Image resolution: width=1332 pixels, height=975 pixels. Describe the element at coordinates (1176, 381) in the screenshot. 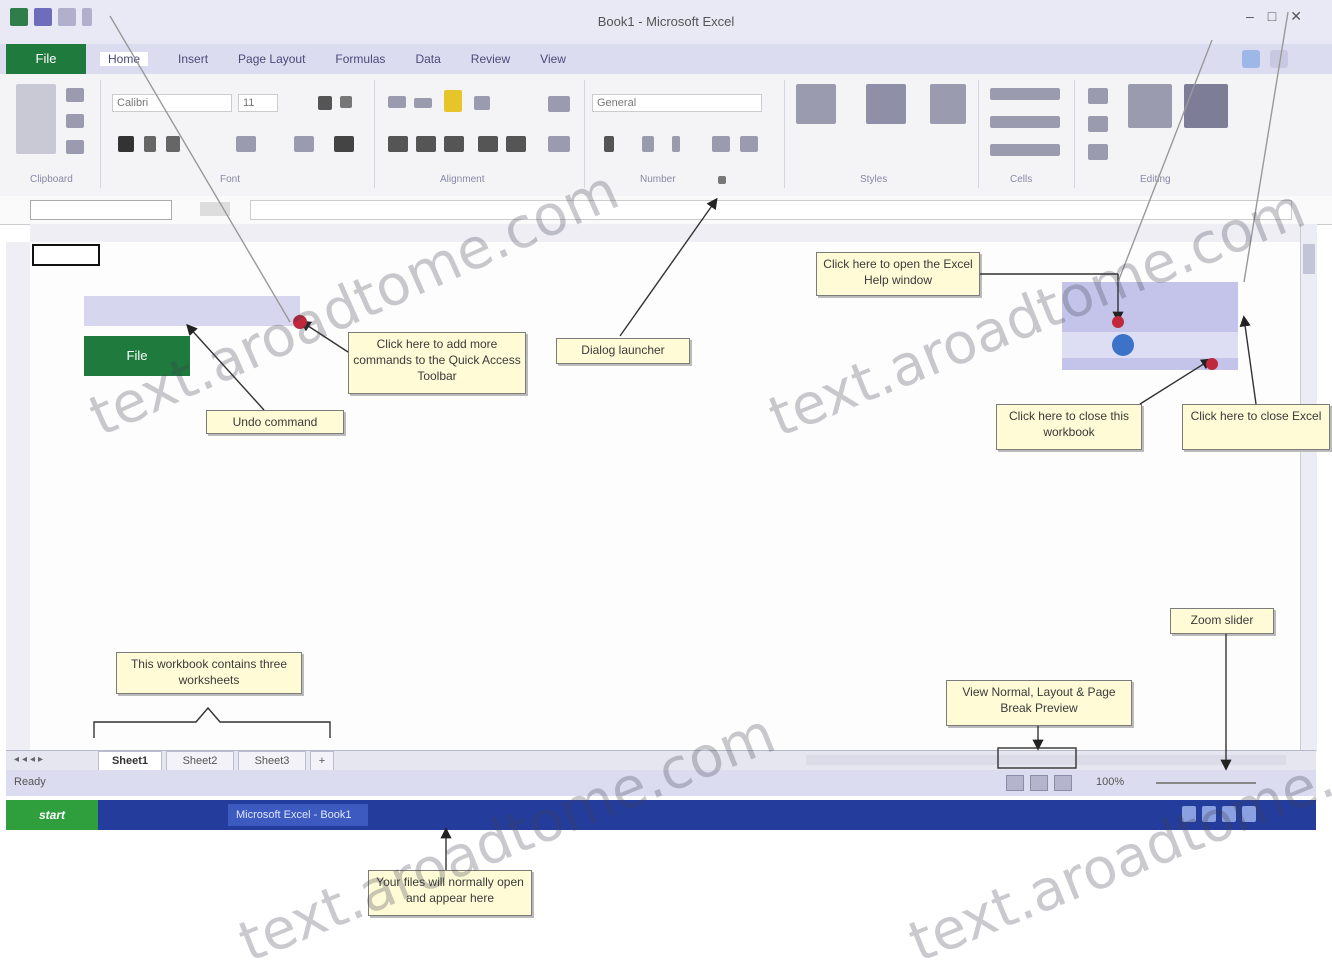

I see `arrow-close-workbook` at that location.